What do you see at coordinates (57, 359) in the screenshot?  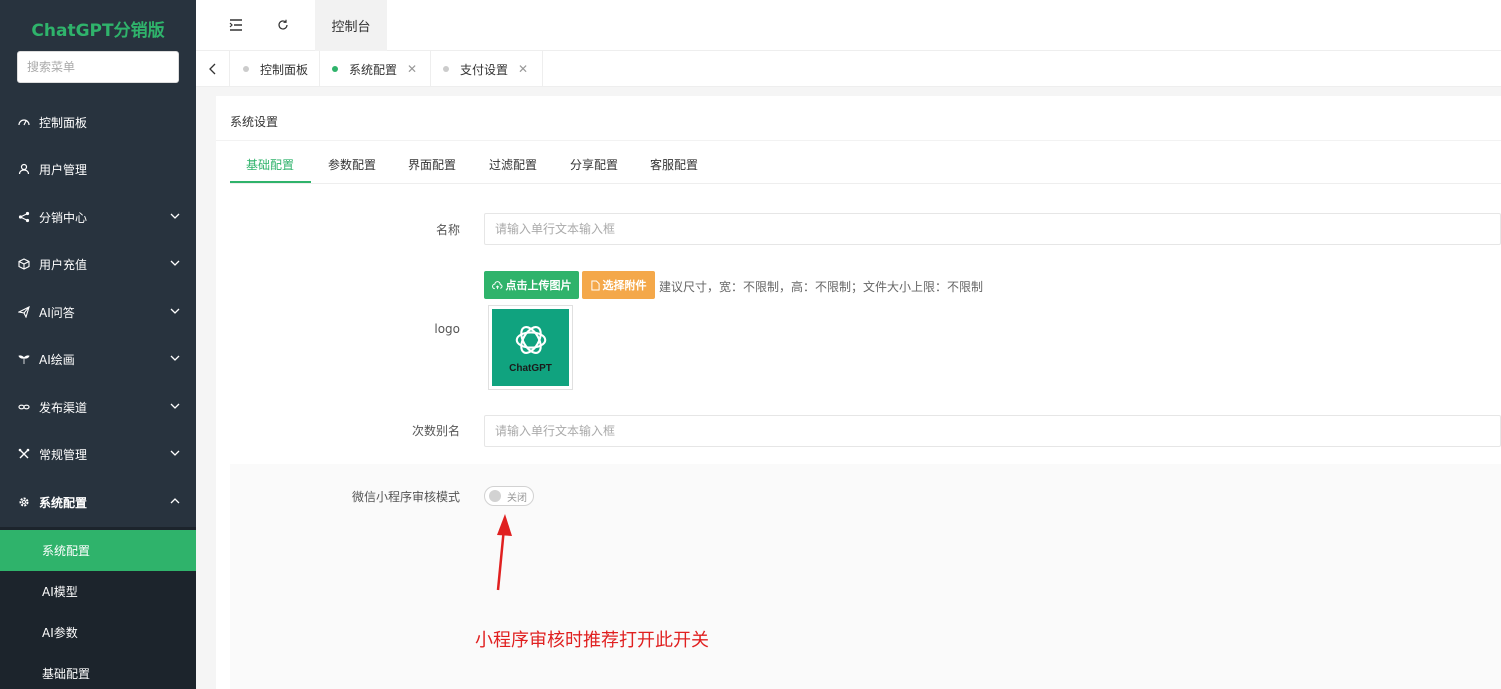 I see `sidebar-item-label: AI绘画` at bounding box center [57, 359].